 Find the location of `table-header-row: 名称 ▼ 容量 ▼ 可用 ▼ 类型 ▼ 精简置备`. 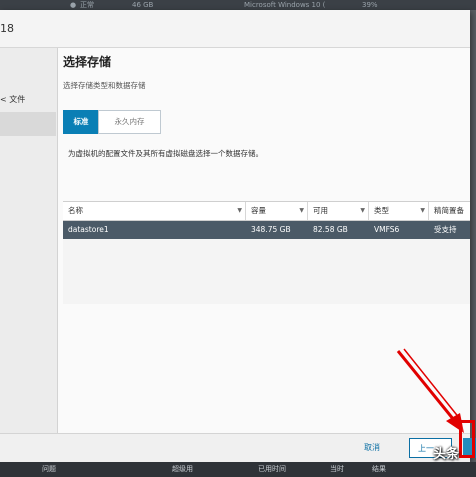

table-header-row: 名称 ▼ 容量 ▼ 可用 ▼ 类型 ▼ 精简置备 is located at coordinates (266, 211).